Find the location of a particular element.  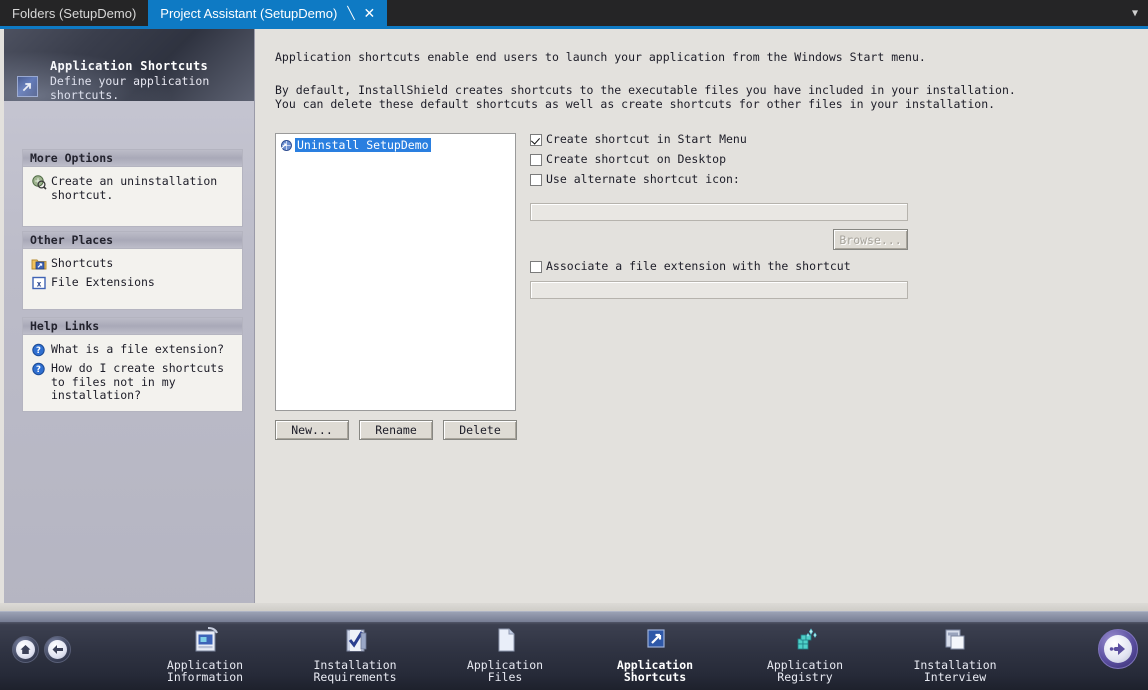

panel-other-places: Other Places Shortcuts x File Extensions is located at coordinates (132, 270).